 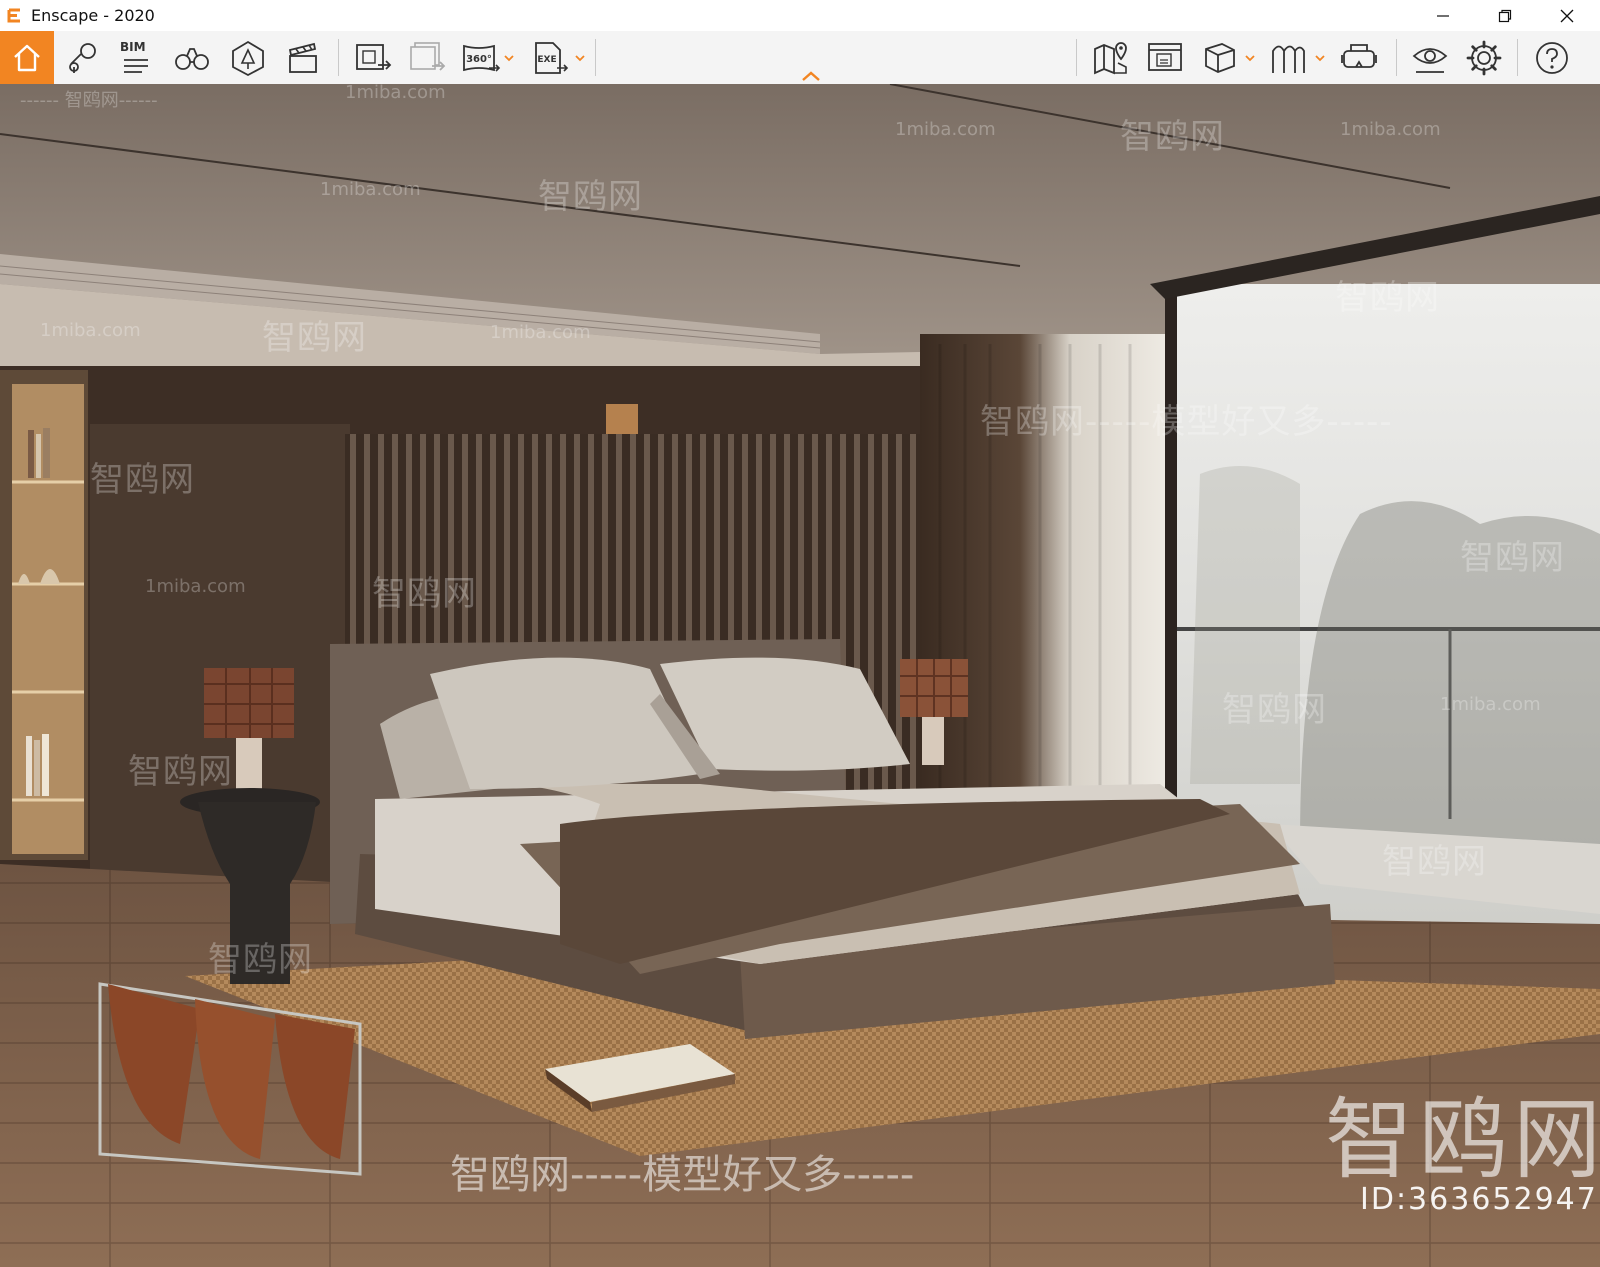 I want to click on restore-button, so click(x=1505, y=15).